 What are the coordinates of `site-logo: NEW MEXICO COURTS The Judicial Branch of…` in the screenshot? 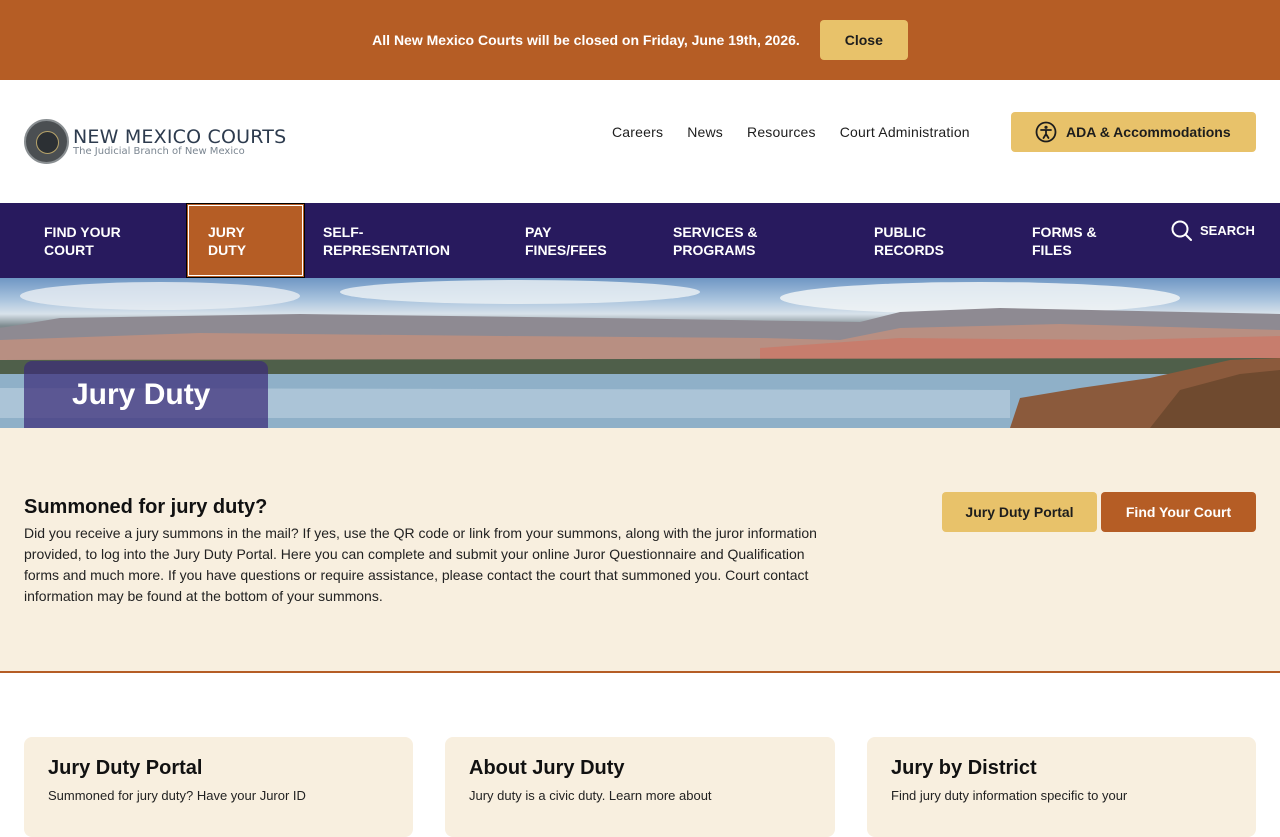 It's located at (155, 141).